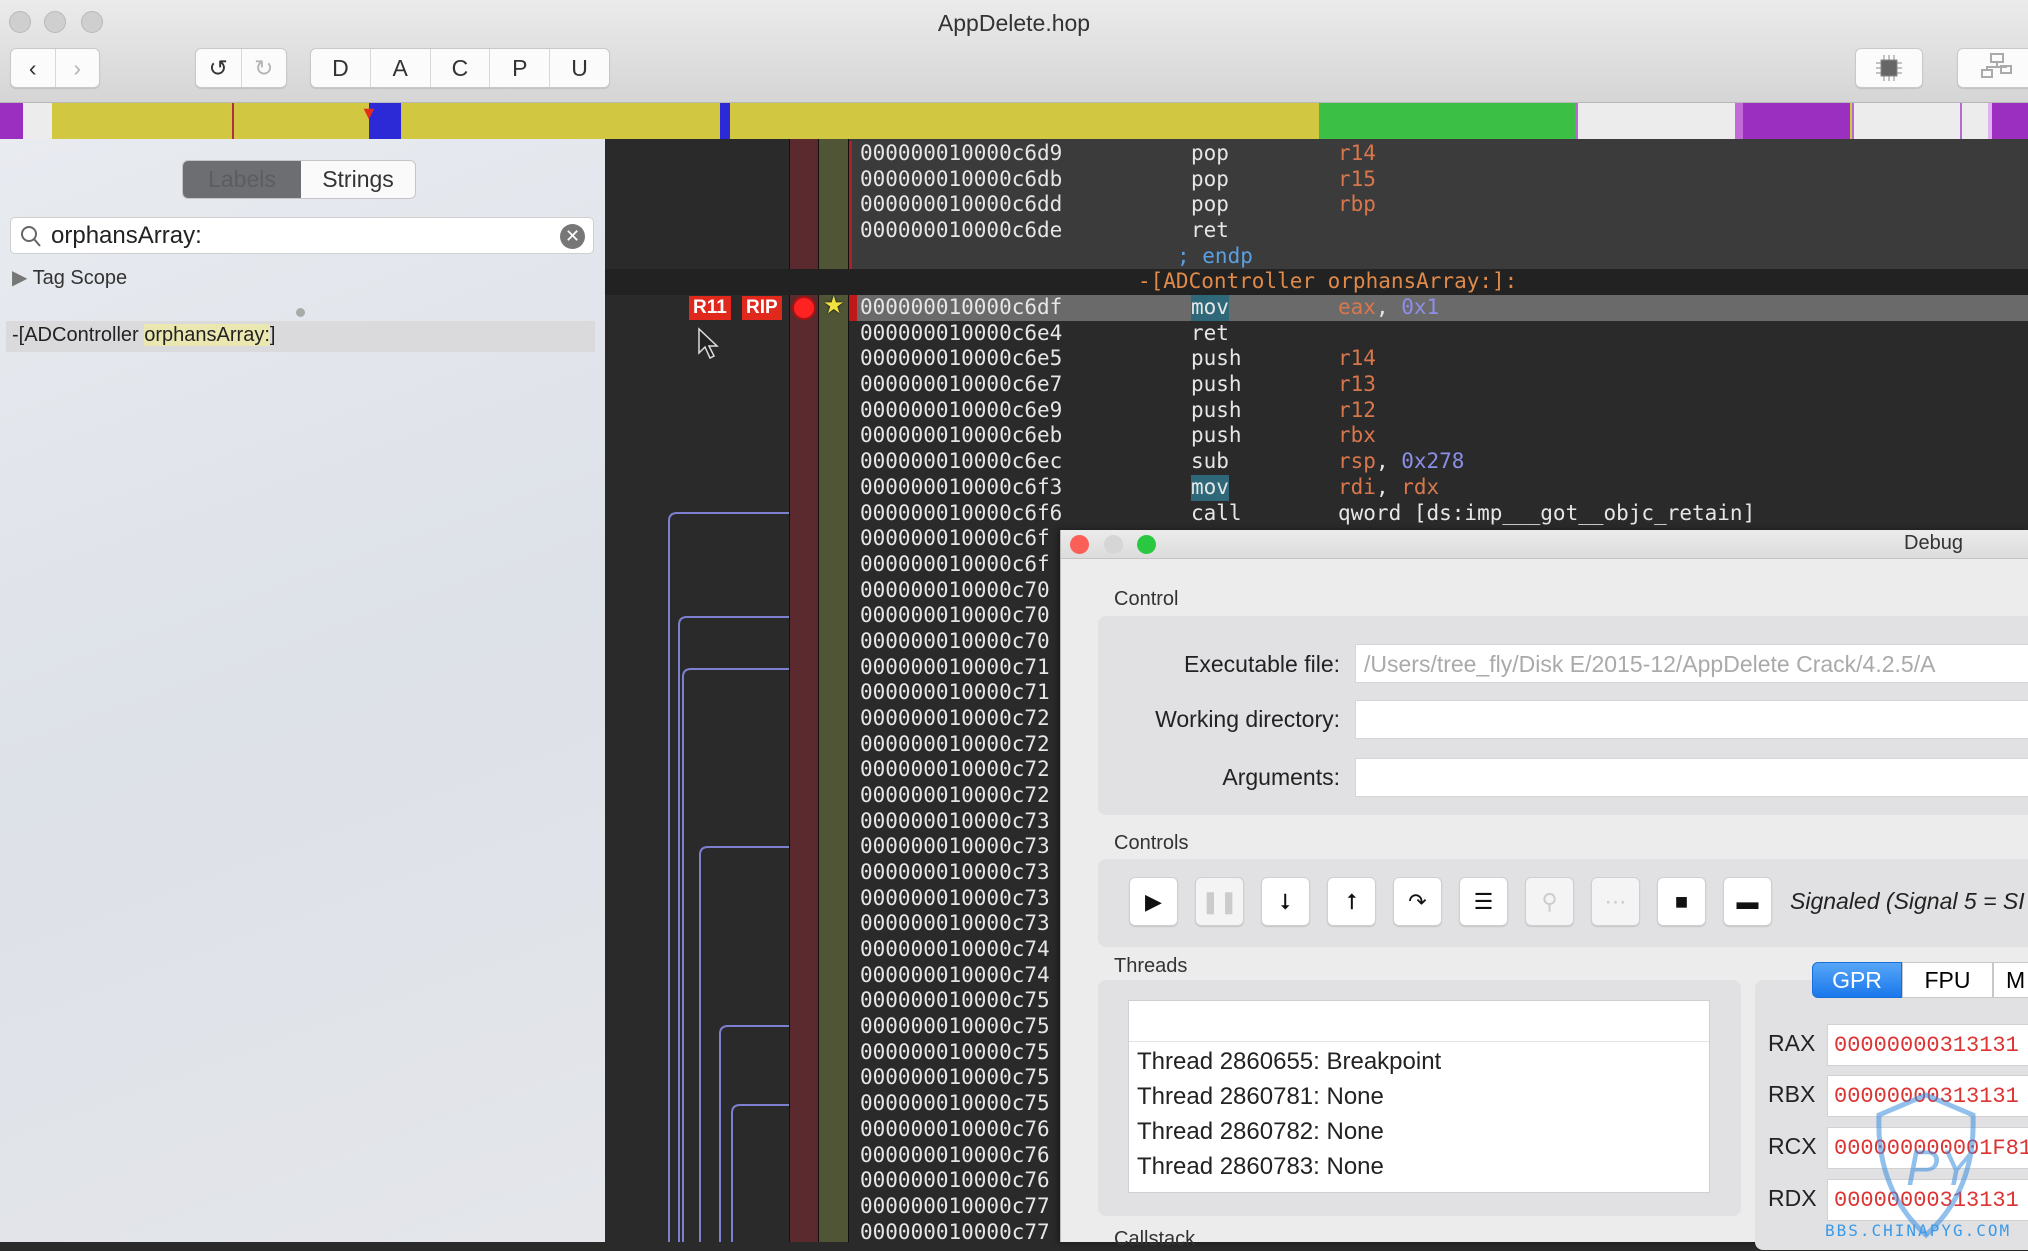  Describe the element at coordinates (1014, 121) in the screenshot. I see `navigation-bar: ▼` at that location.